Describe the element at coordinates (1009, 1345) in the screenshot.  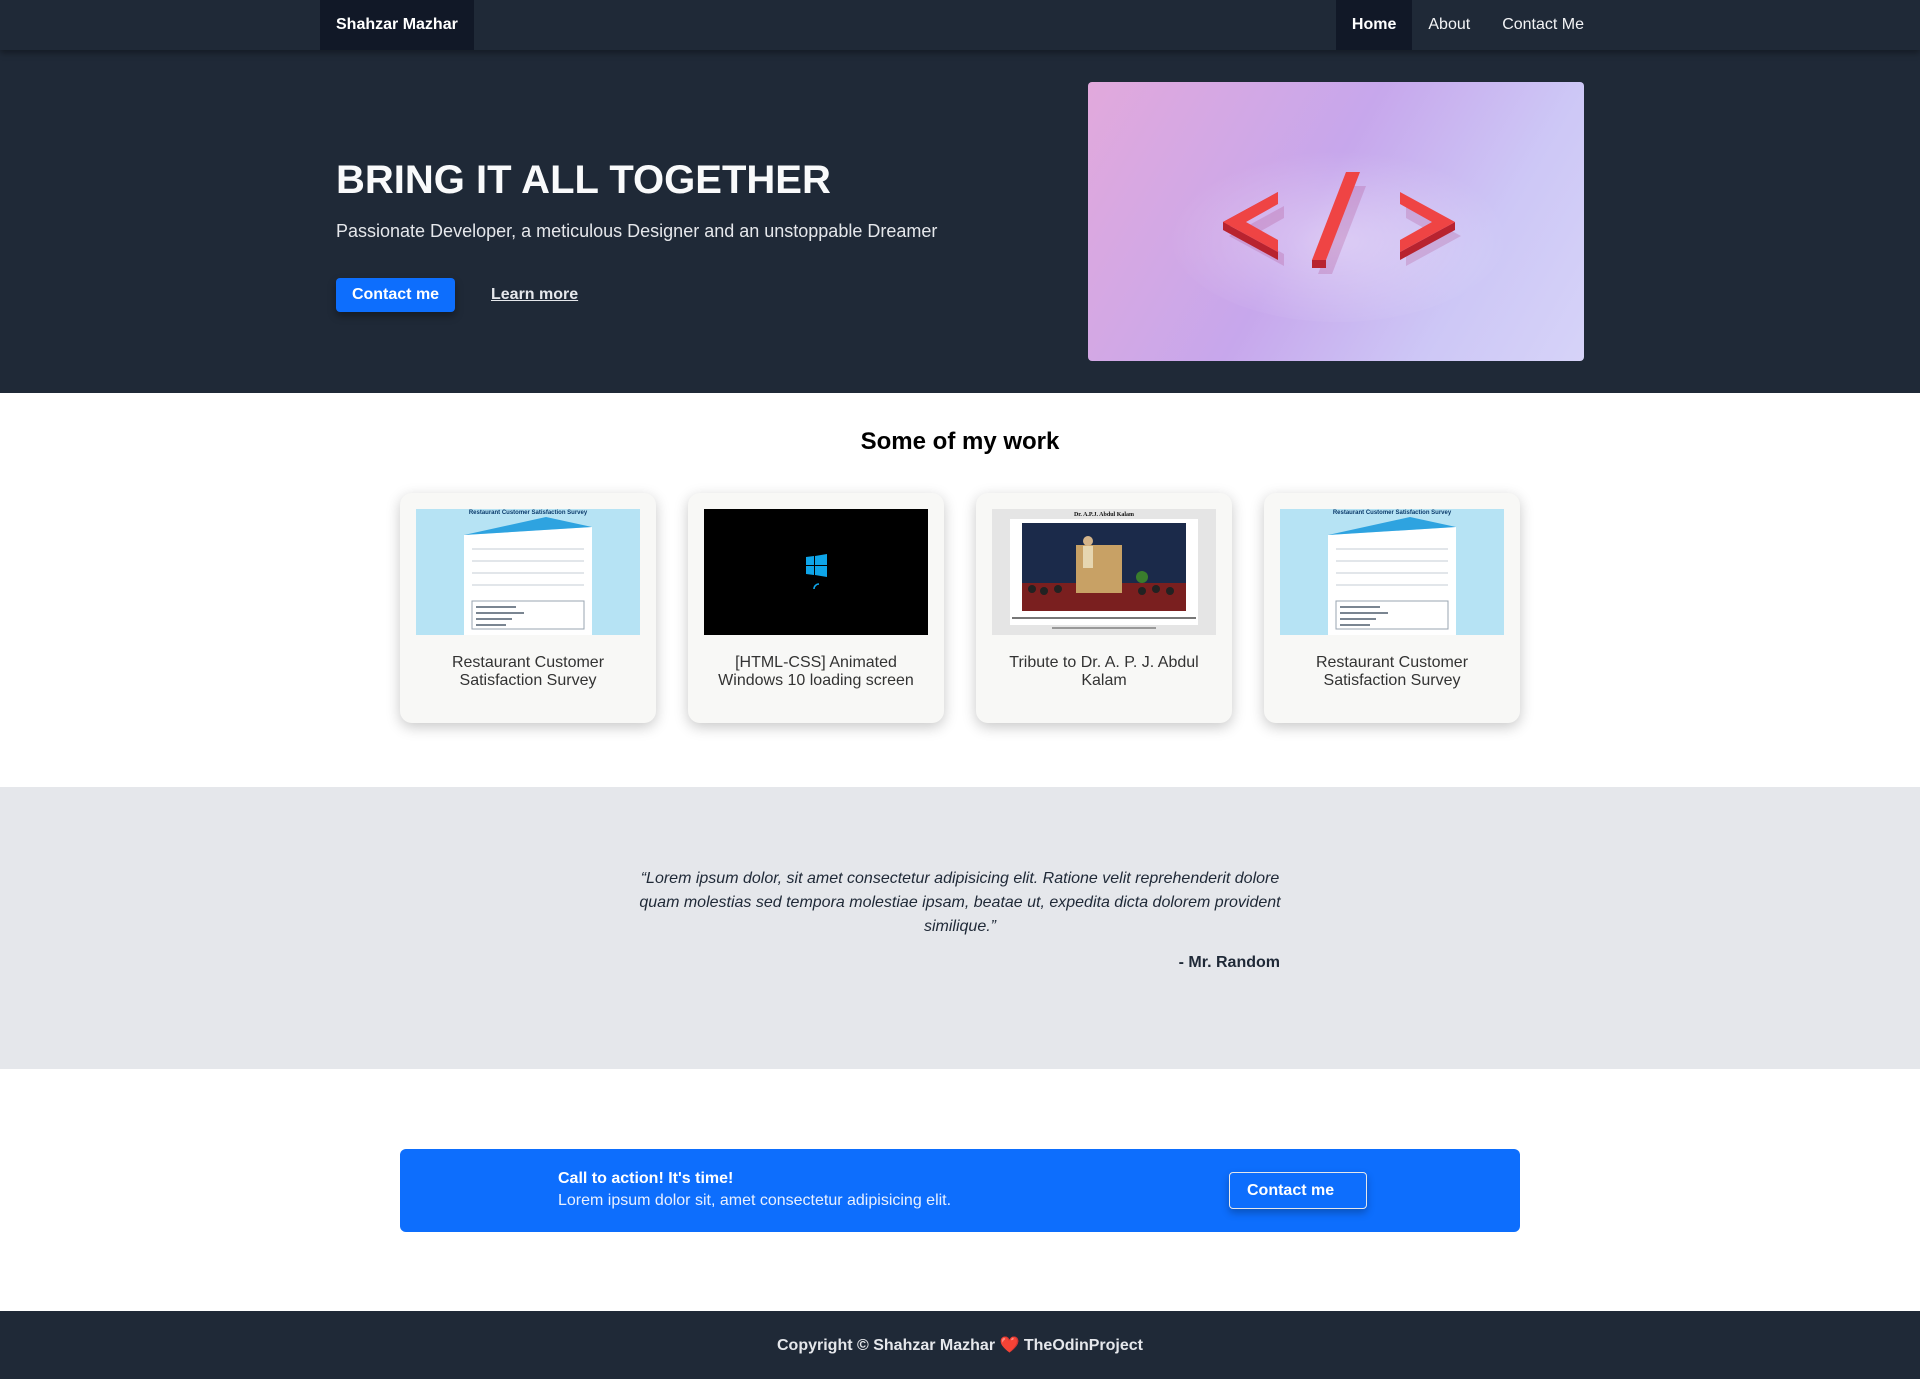
I see `heart-icon: ❤️` at that location.